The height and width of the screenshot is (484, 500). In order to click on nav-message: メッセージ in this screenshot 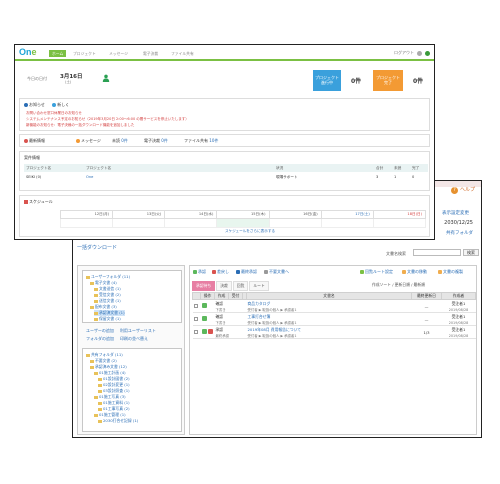, I will do `click(118, 53)`.